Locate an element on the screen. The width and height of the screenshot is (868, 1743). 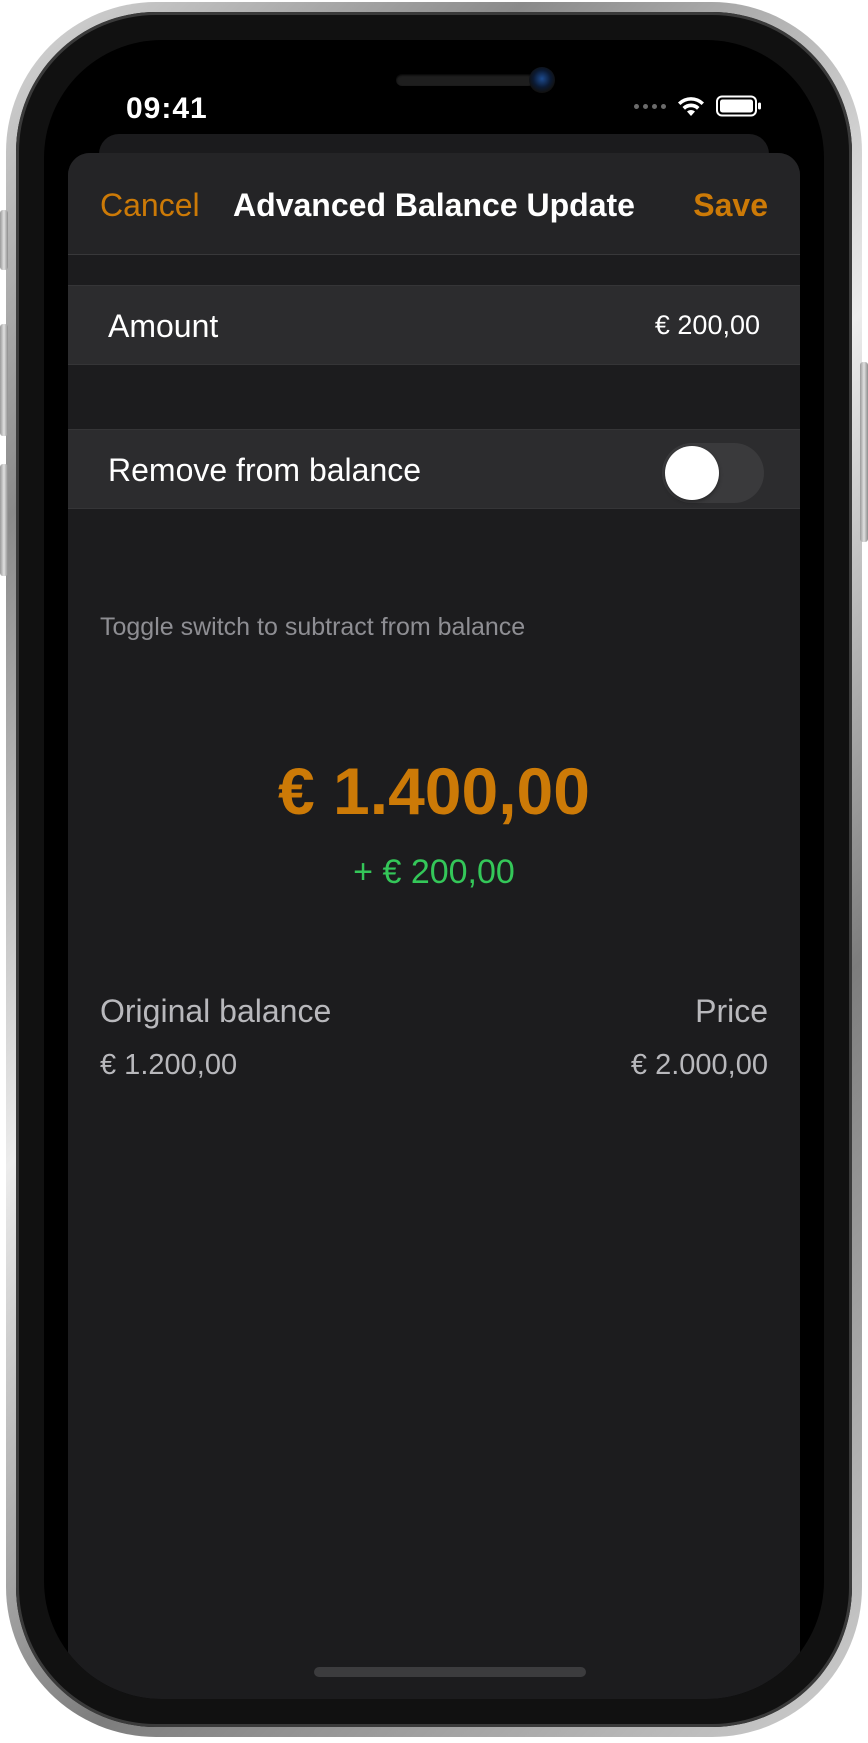
remove-from-balance-toggle is located at coordinates (713, 473).